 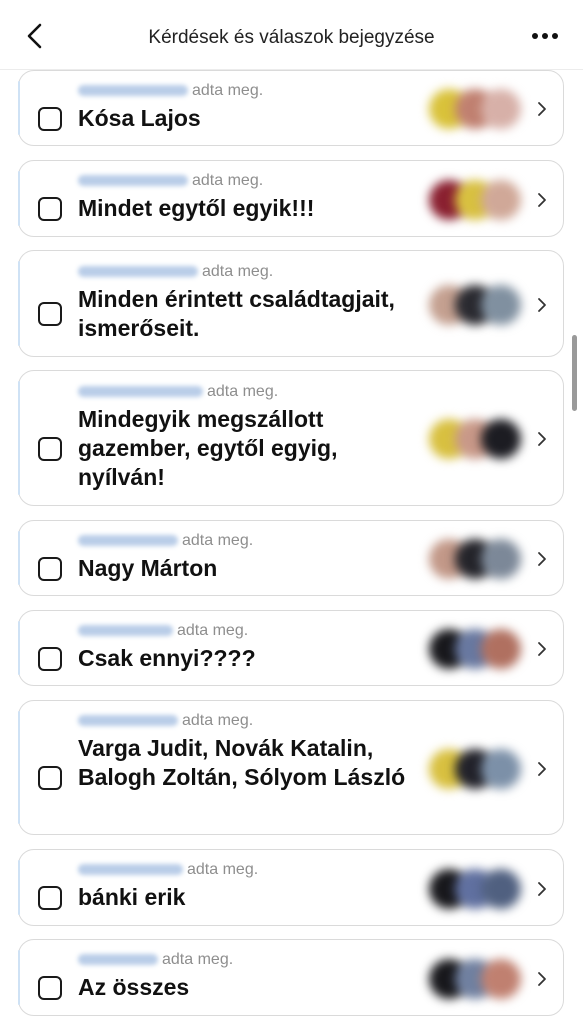 I want to click on answer-text: bánki erik, so click(x=132, y=897).